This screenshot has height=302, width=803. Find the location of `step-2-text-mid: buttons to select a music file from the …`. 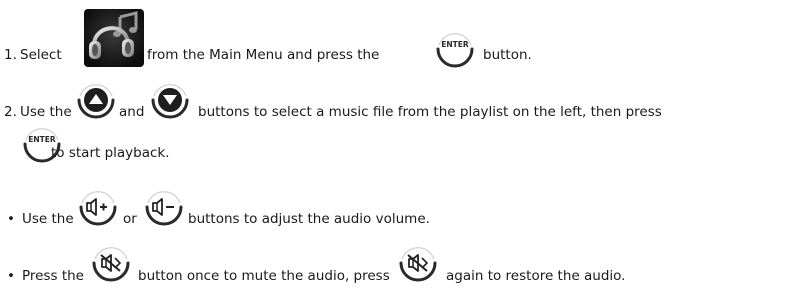

step-2-text-mid: buttons to select a music file from the … is located at coordinates (430, 112).